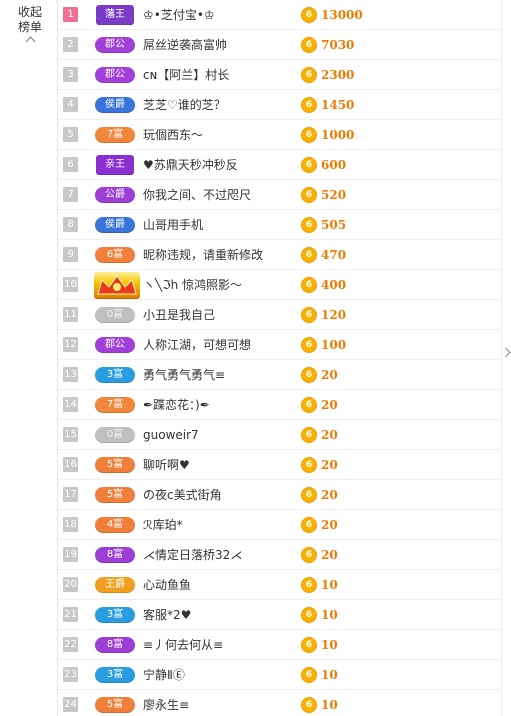  What do you see at coordinates (70, 194) in the screenshot?
I see `rank-number: 7` at bounding box center [70, 194].